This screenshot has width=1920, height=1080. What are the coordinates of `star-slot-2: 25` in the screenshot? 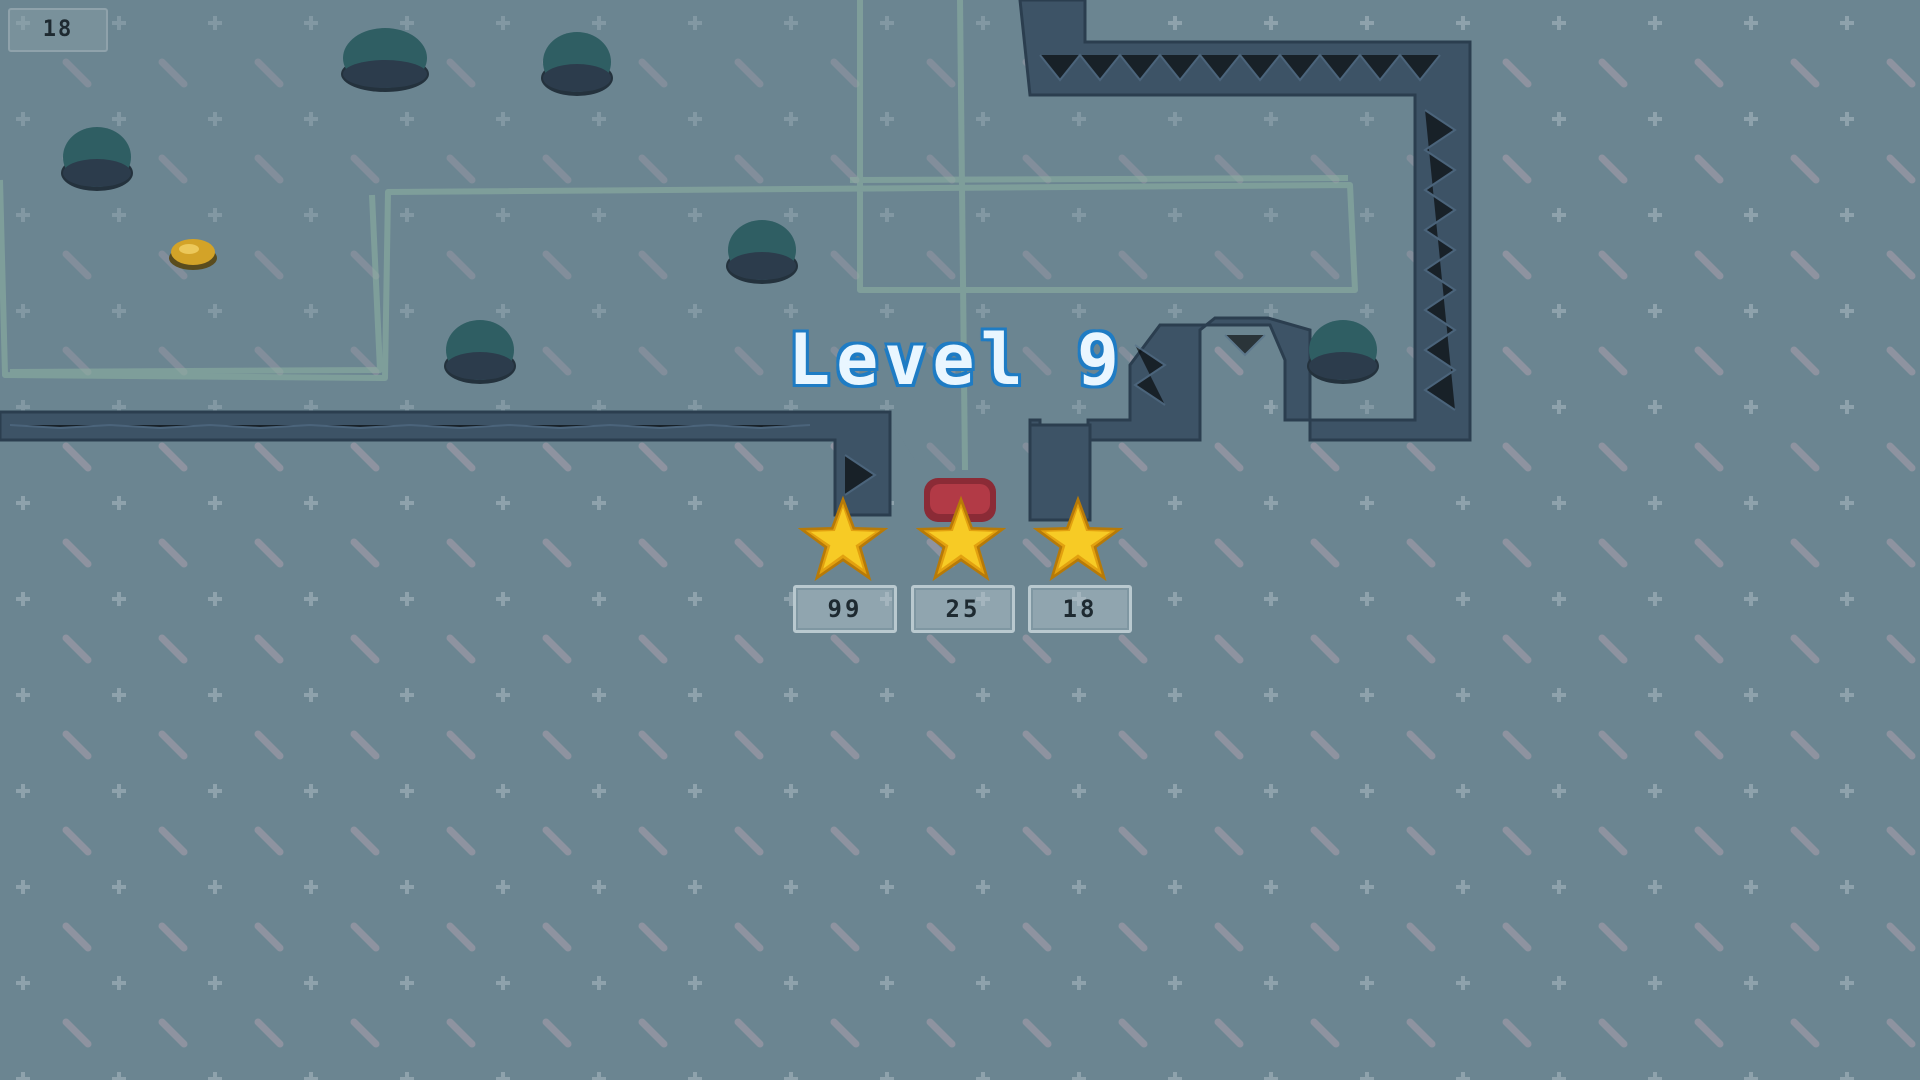 It's located at (963, 565).